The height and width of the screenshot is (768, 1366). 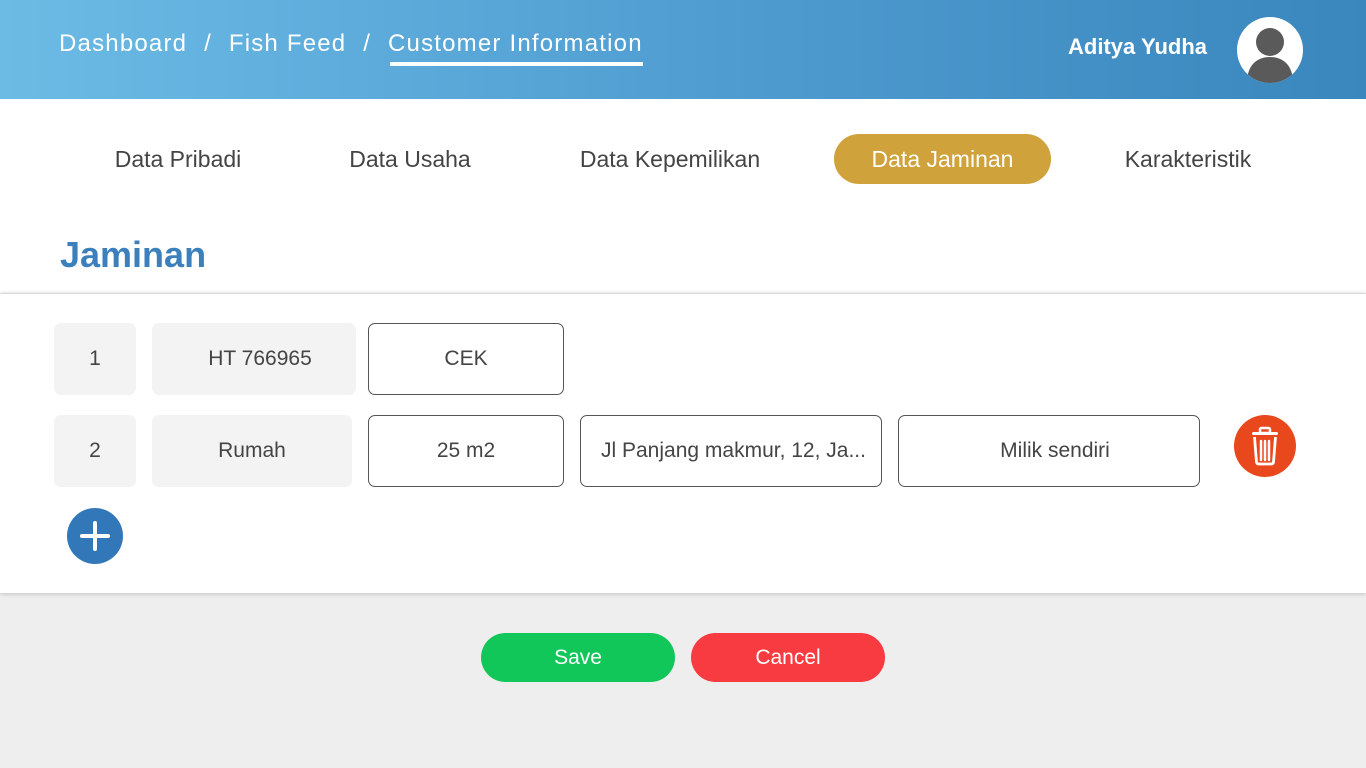 I want to click on row-2-number: 2, so click(x=95, y=451).